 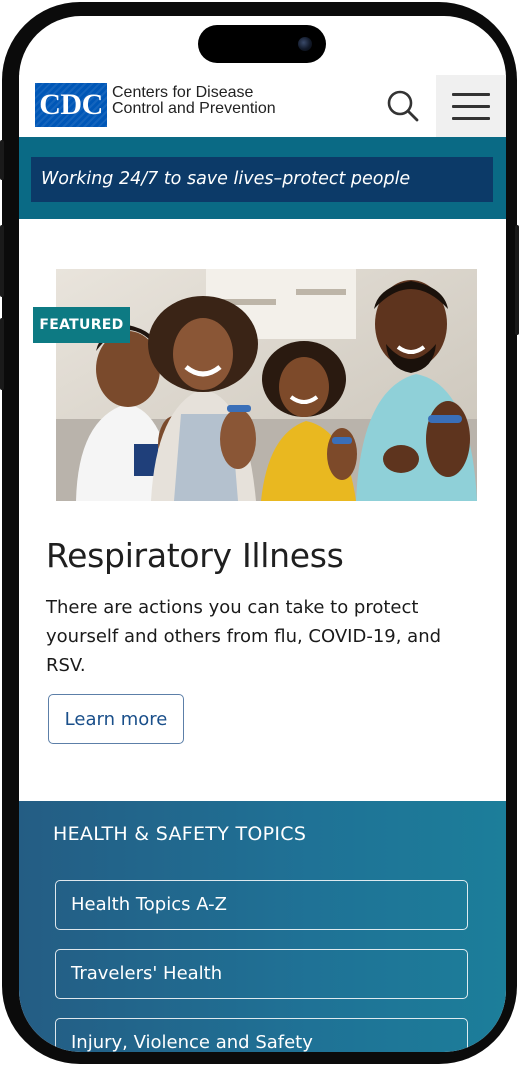 I want to click on featured-badge: FEATURED, so click(x=81, y=325).